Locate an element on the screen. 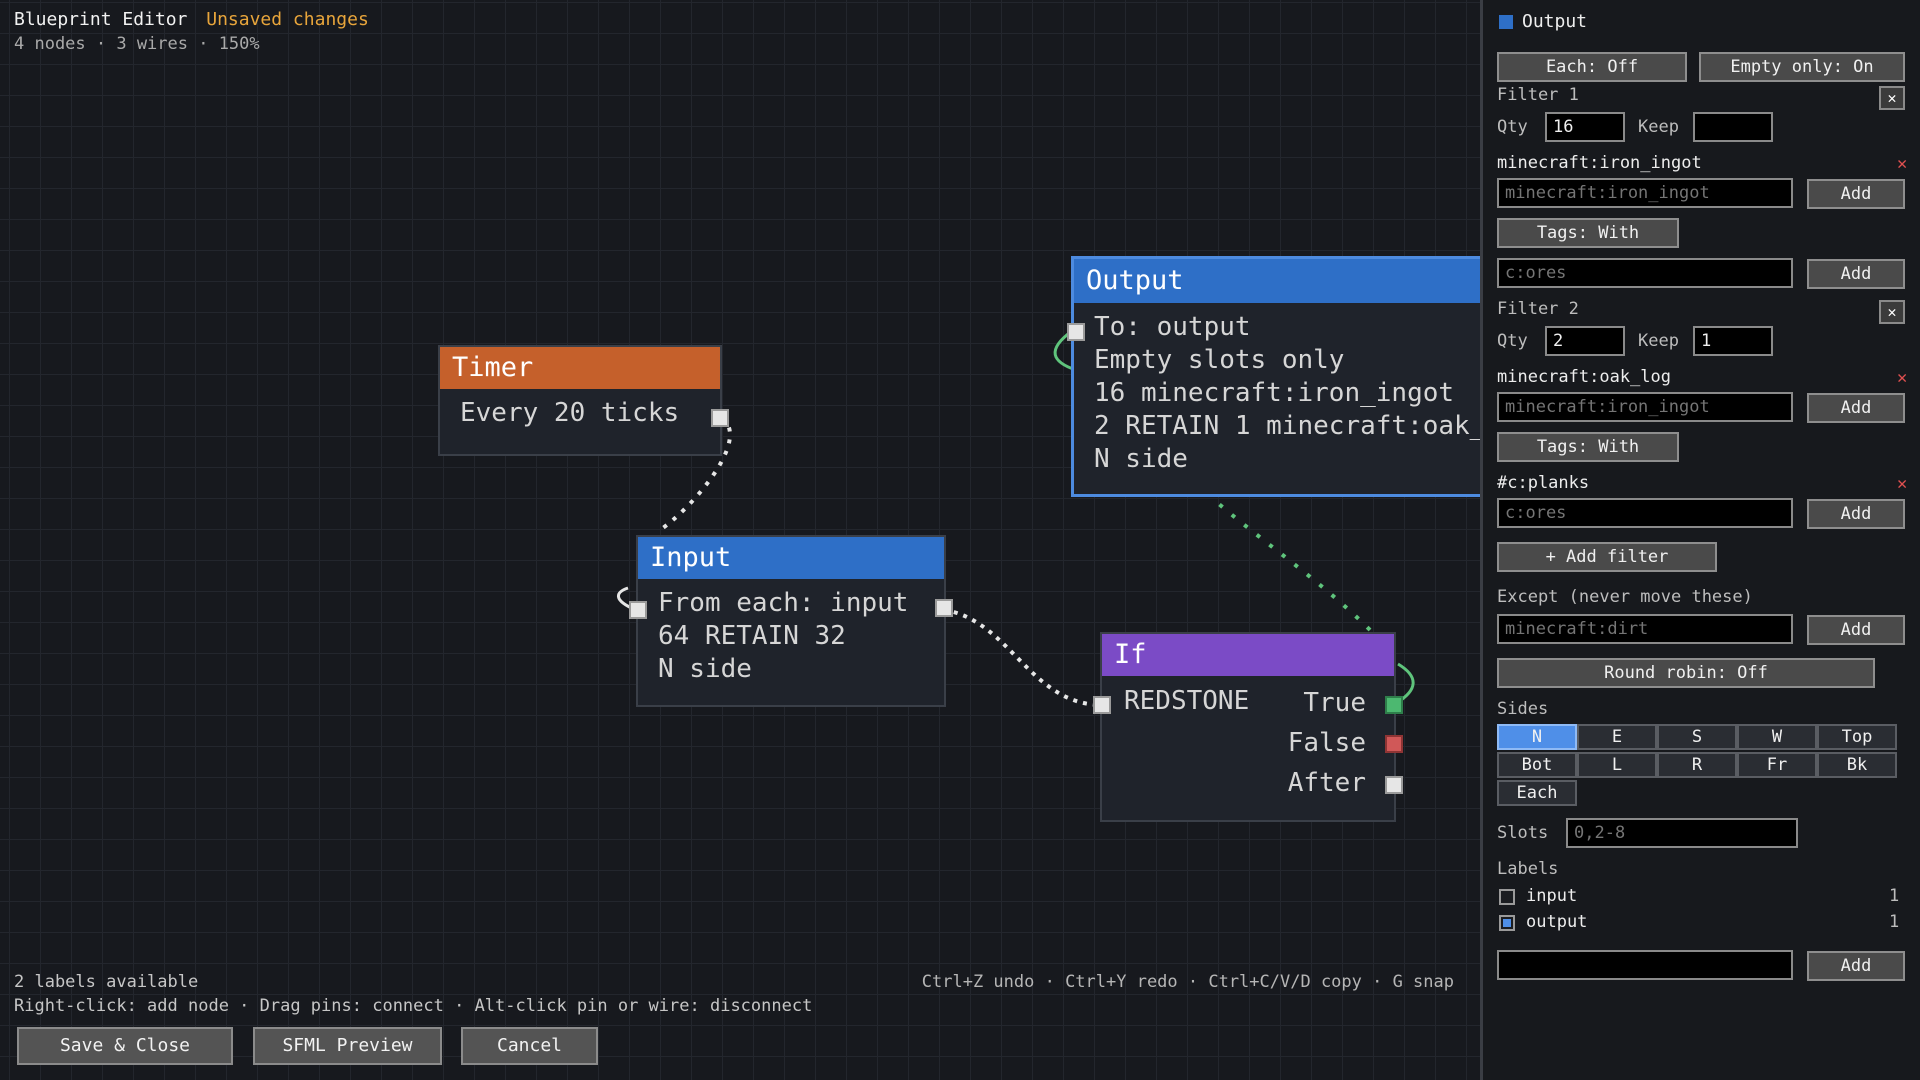  node-output-line: Empty slots only is located at coordinates (1219, 360).